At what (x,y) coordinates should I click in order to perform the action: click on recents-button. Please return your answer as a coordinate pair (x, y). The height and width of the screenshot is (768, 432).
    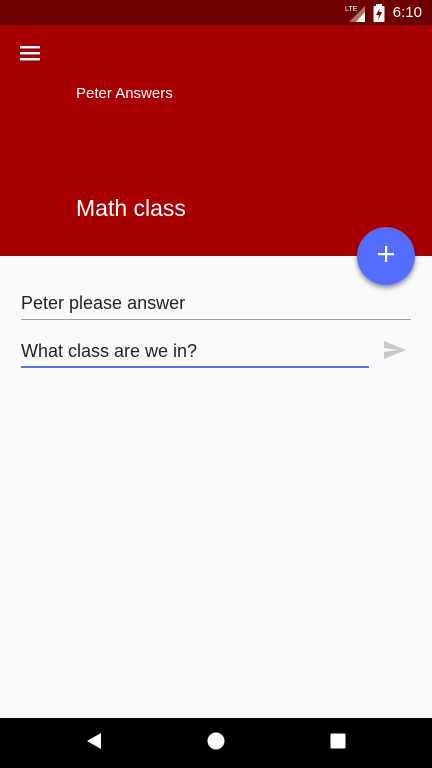
    Looking at the image, I should click on (338, 743).